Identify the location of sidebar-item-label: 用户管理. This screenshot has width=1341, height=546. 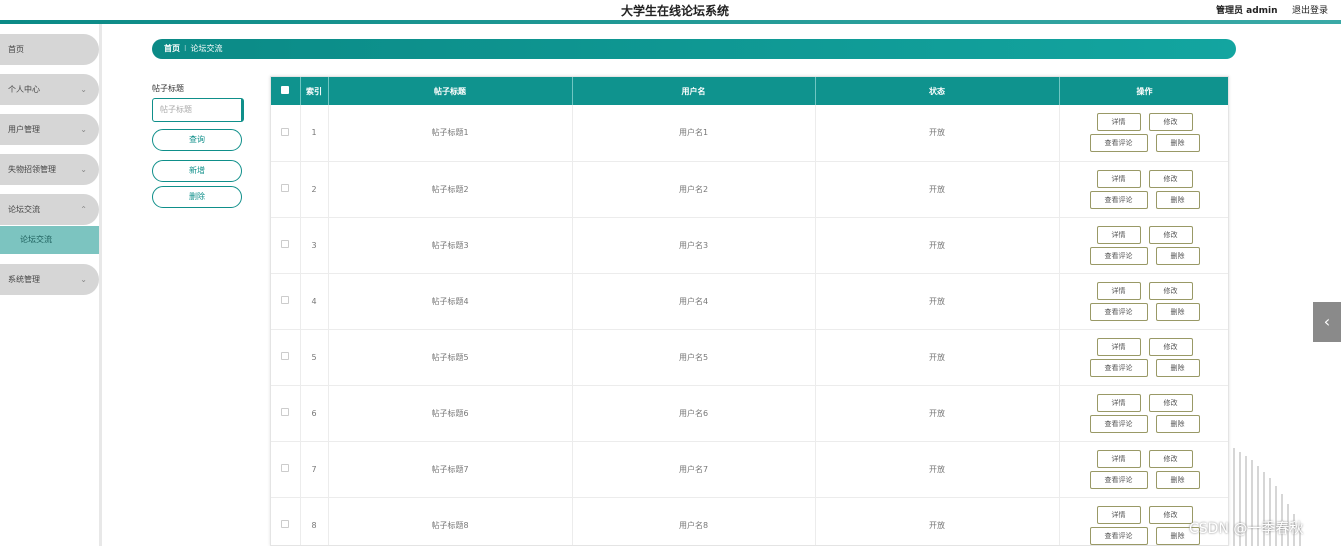
(24, 129).